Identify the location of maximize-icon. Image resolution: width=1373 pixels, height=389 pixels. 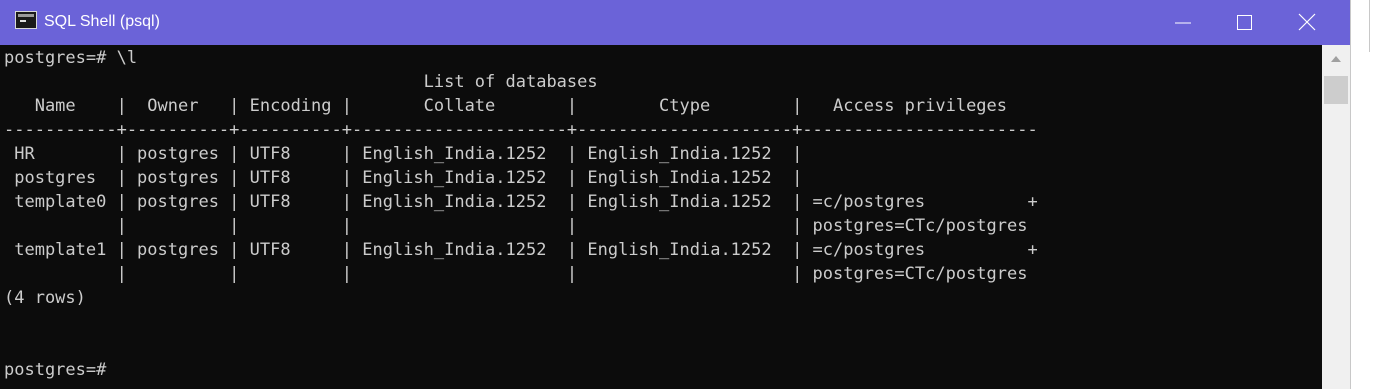
(1244, 22).